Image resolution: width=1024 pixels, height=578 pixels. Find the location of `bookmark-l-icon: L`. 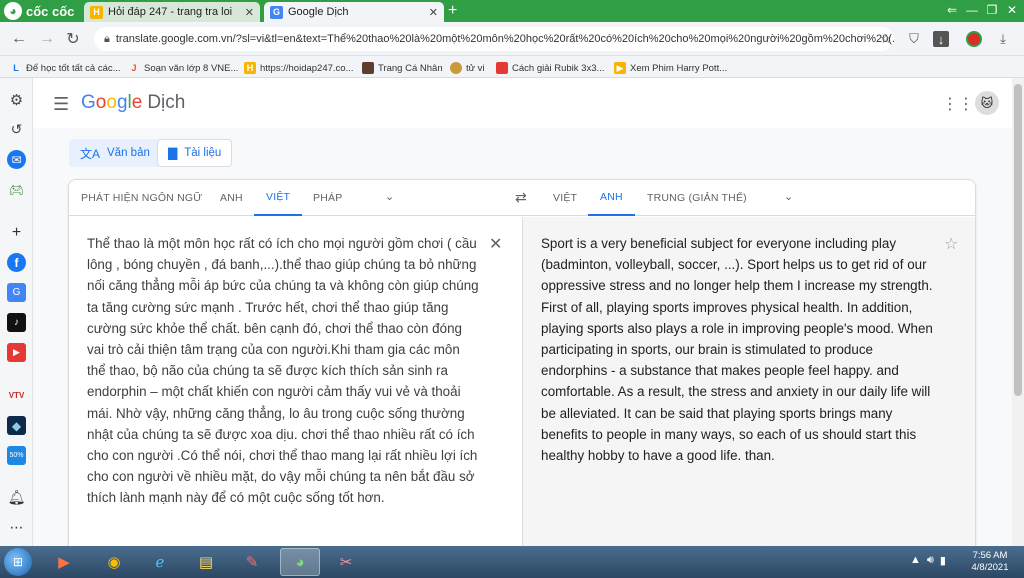

bookmark-l-icon: L is located at coordinates (16, 68).